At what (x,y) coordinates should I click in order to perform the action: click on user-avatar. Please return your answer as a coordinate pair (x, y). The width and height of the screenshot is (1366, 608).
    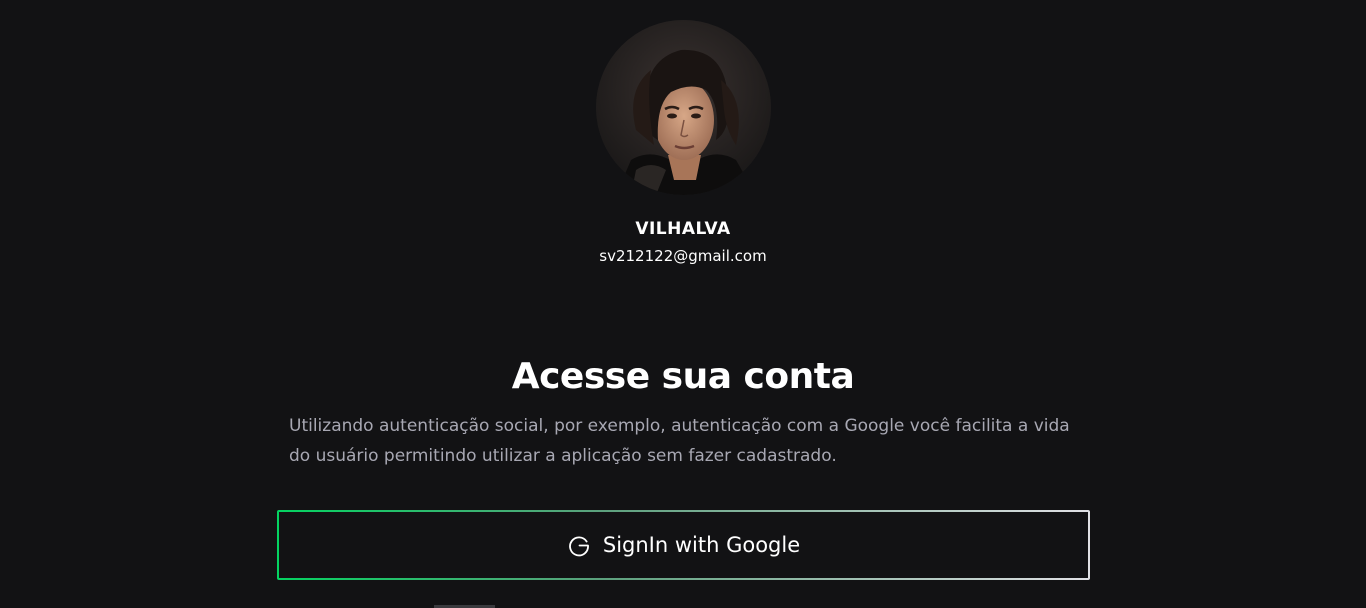
    Looking at the image, I should click on (683, 107).